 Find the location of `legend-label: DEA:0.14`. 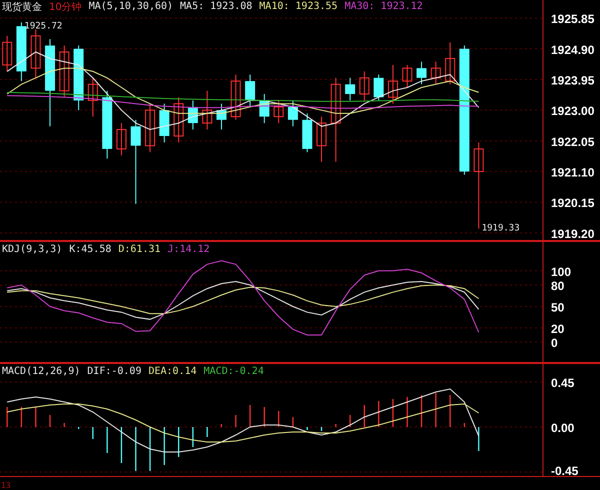

legend-label: DEA:0.14 is located at coordinates (172, 371).